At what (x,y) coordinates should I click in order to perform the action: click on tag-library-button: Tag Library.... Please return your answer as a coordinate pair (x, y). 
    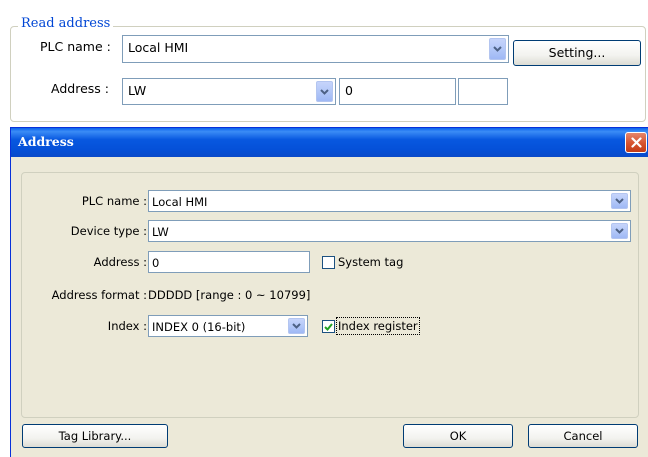
    Looking at the image, I should click on (95, 436).